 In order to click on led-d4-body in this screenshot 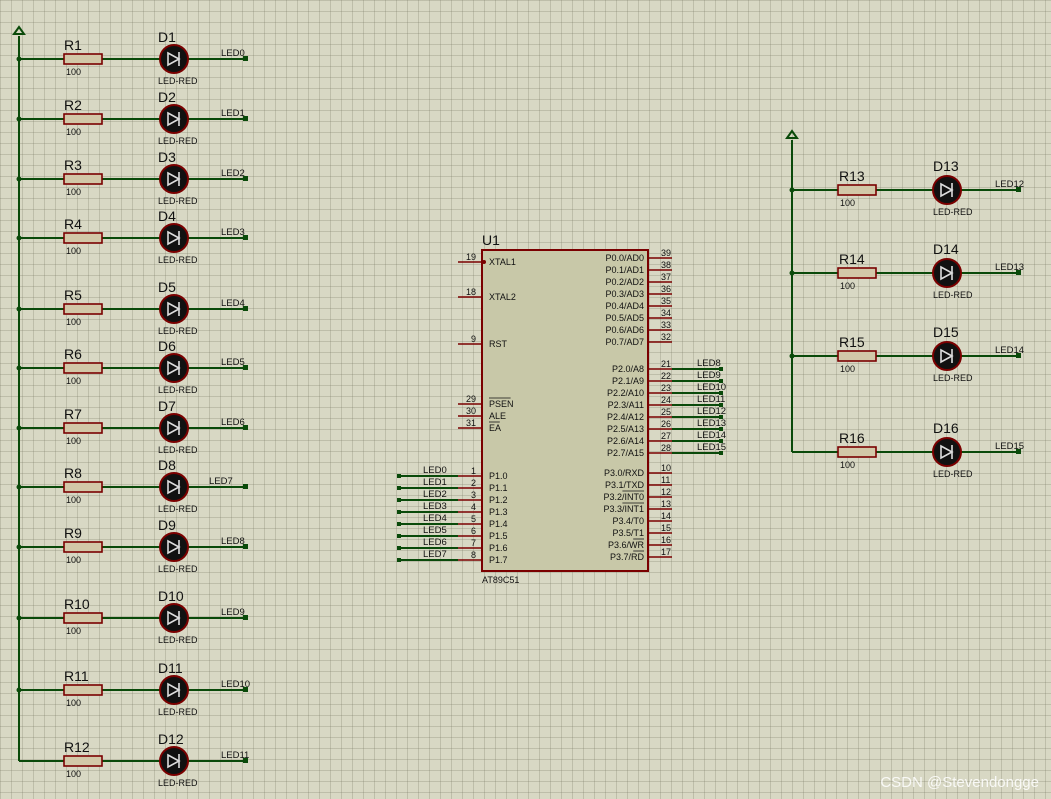, I will do `click(174, 238)`.